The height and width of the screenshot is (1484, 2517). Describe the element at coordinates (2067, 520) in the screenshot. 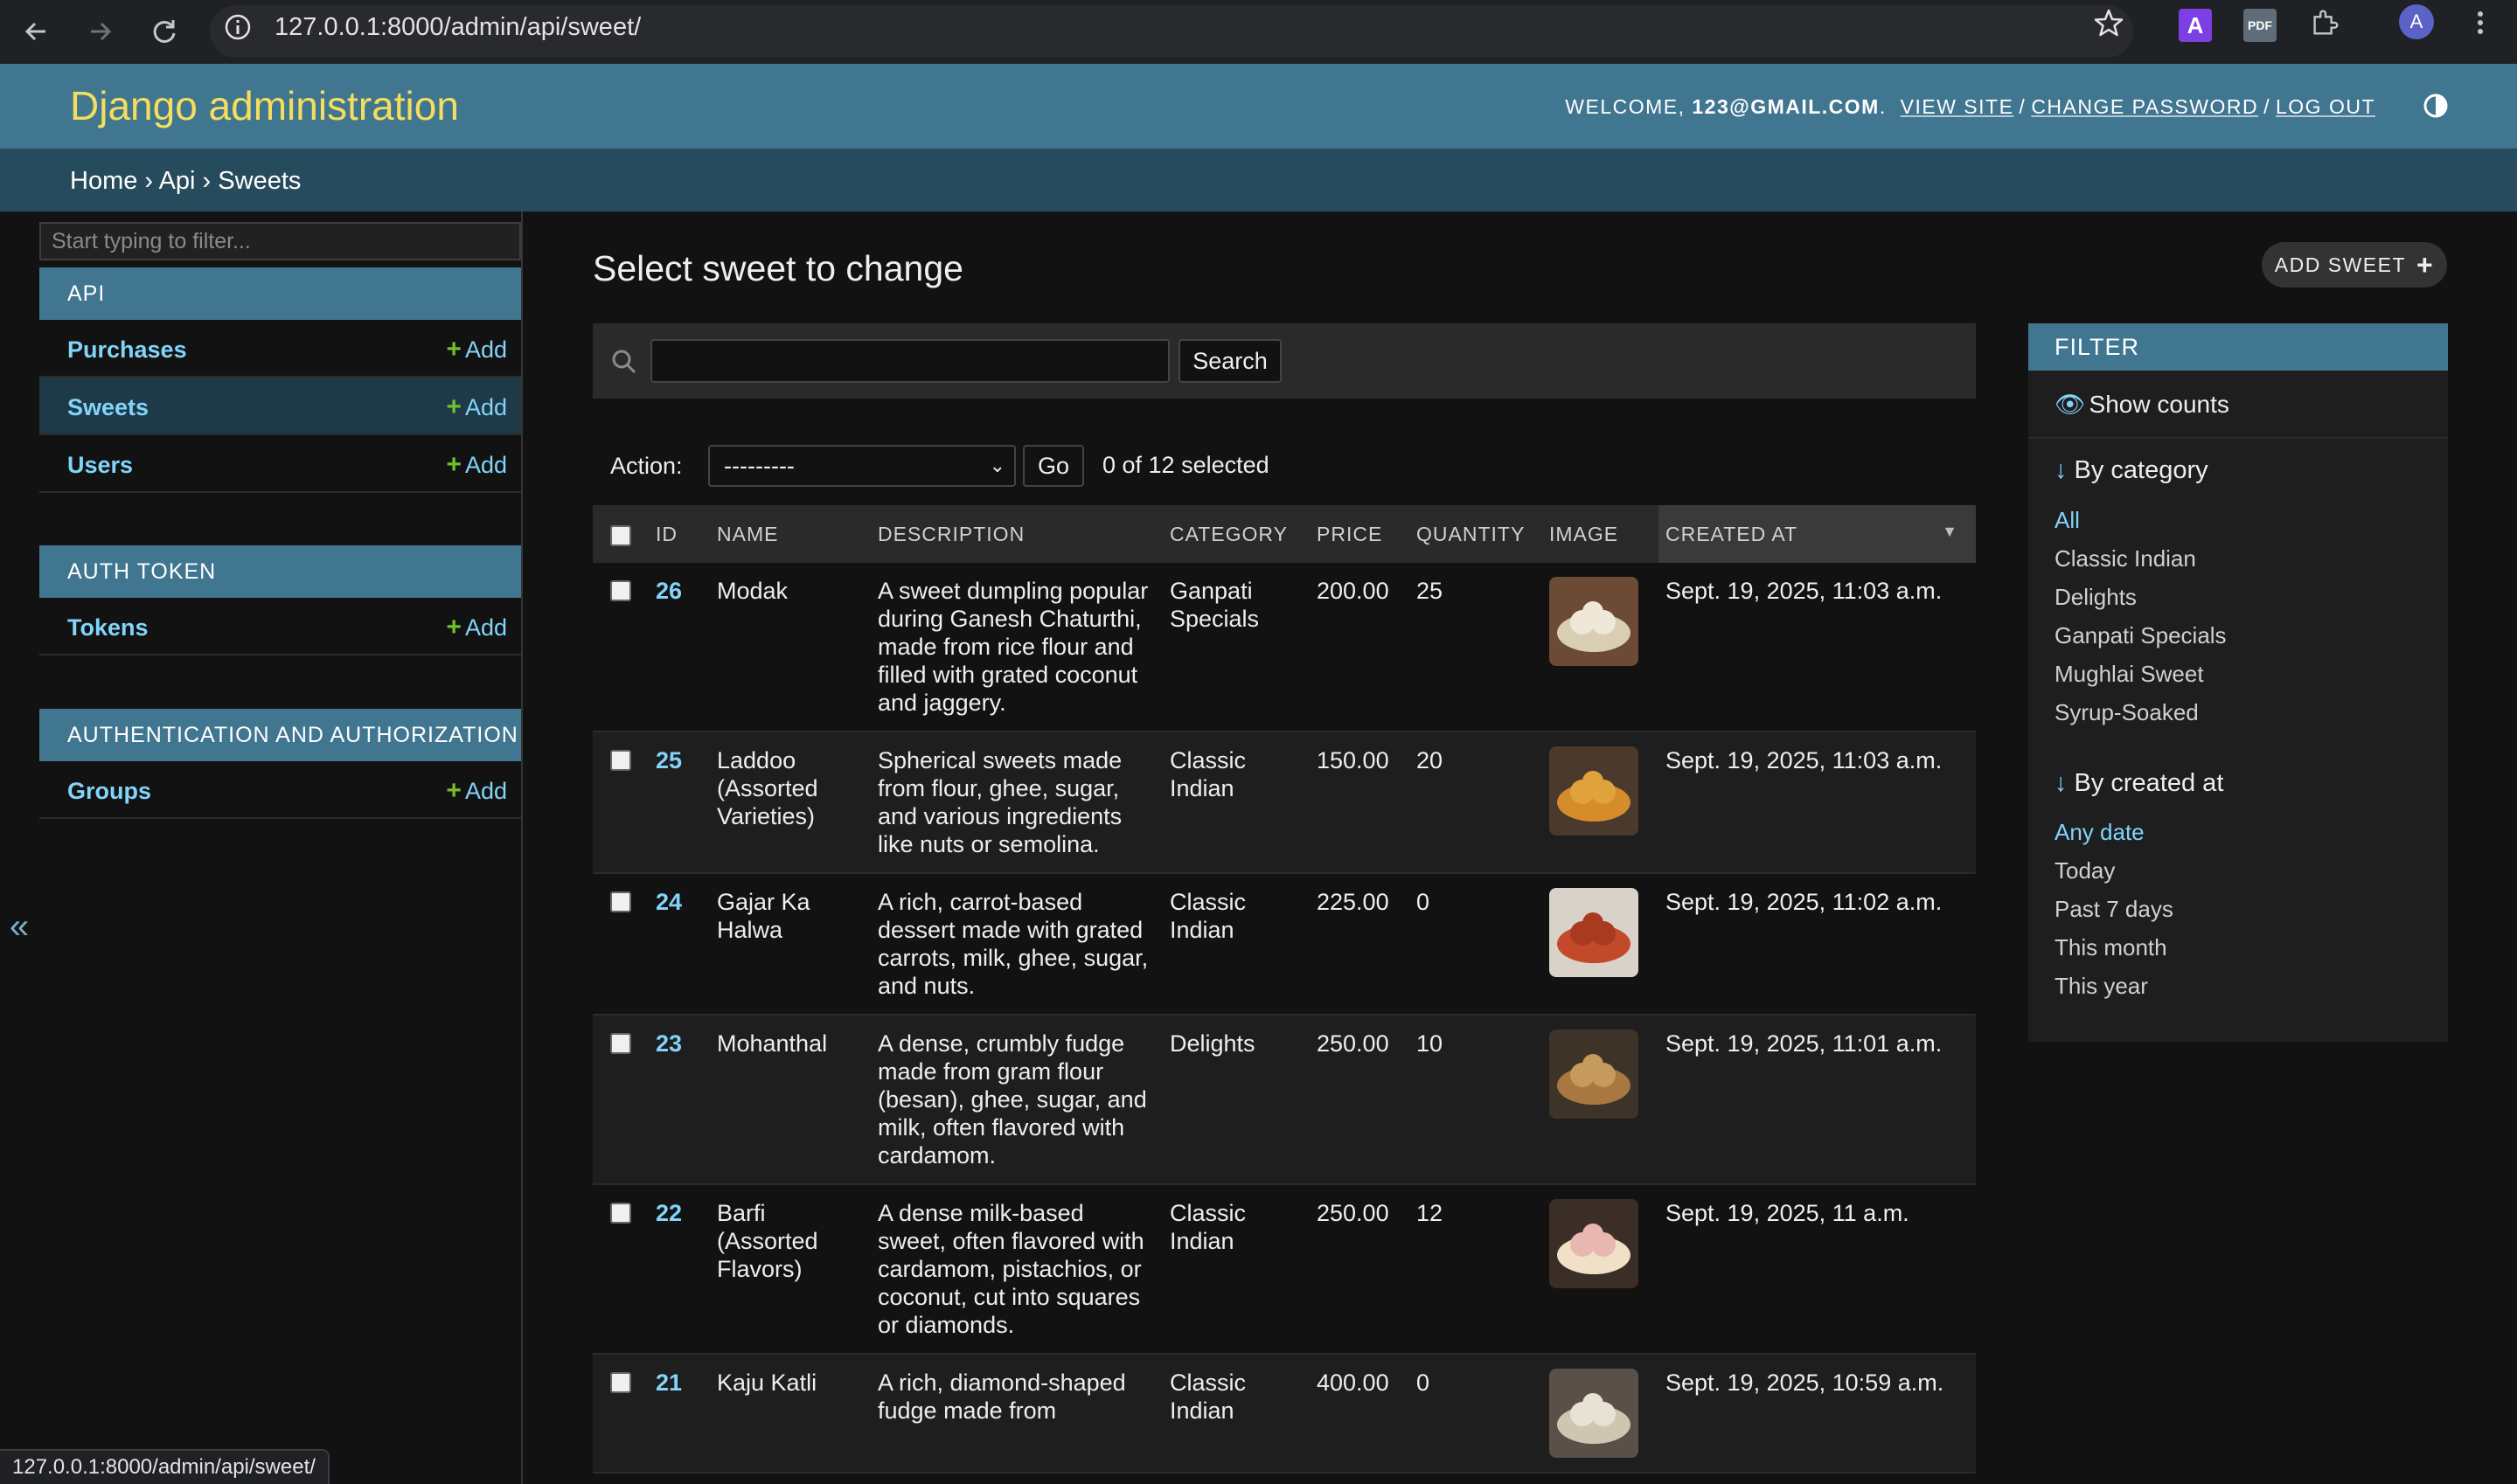

I see `filter-choice-category-all: All` at that location.